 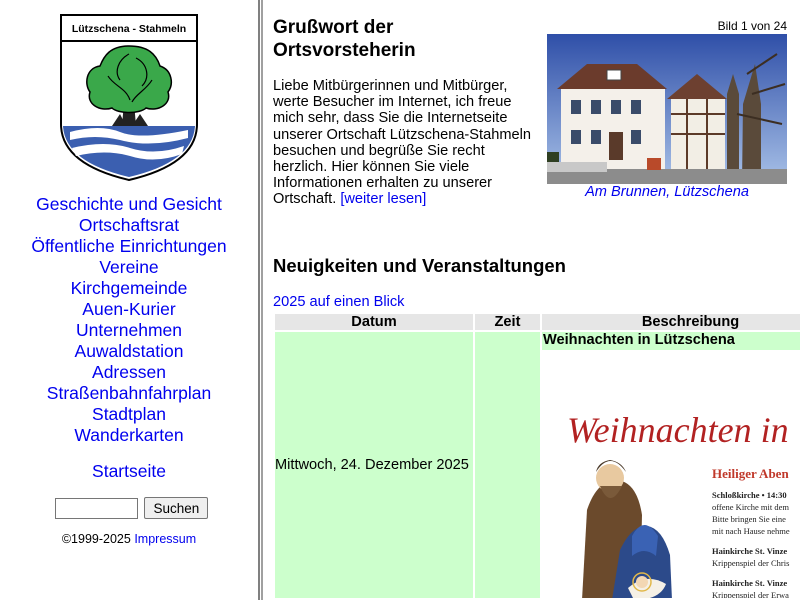 I want to click on event-title: Weihnachten in Lützschena, so click(x=639, y=340).